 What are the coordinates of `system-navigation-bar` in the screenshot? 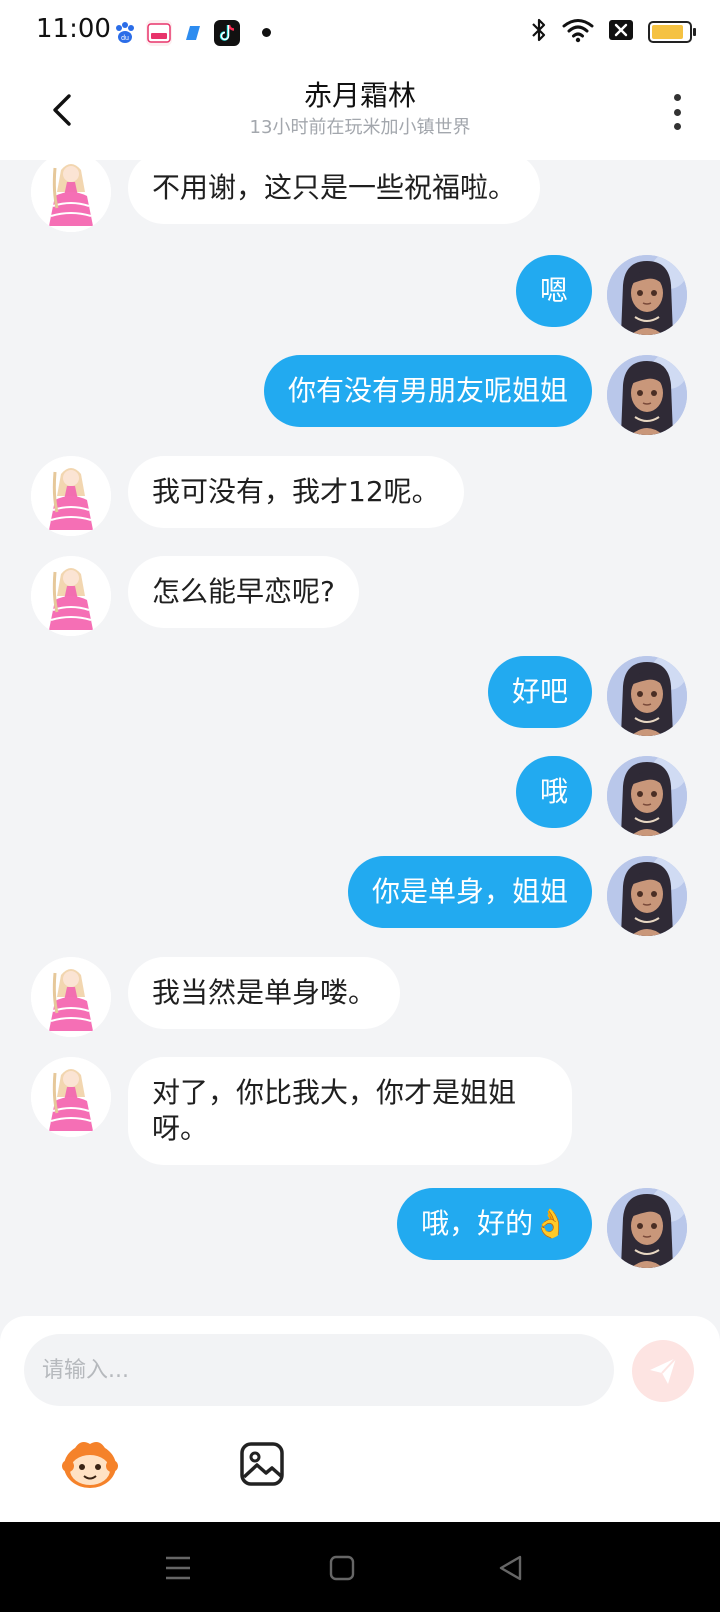 It's located at (360, 1567).